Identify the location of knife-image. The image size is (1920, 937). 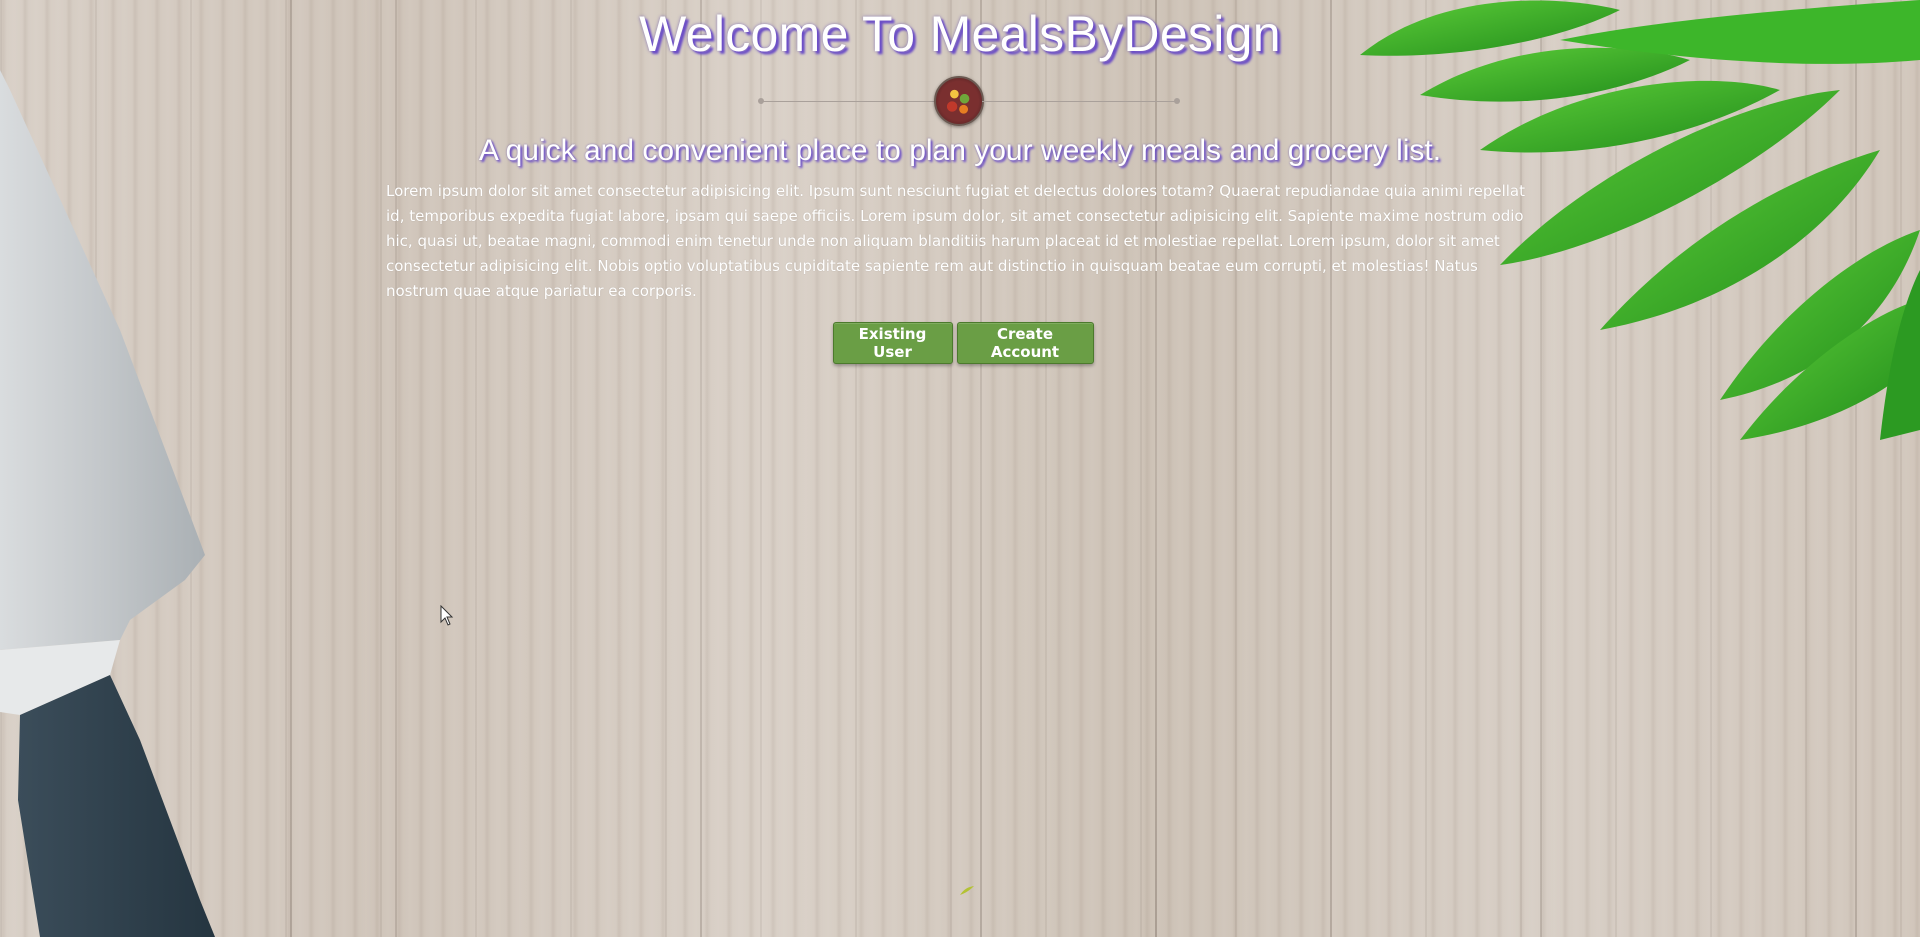
(107, 503).